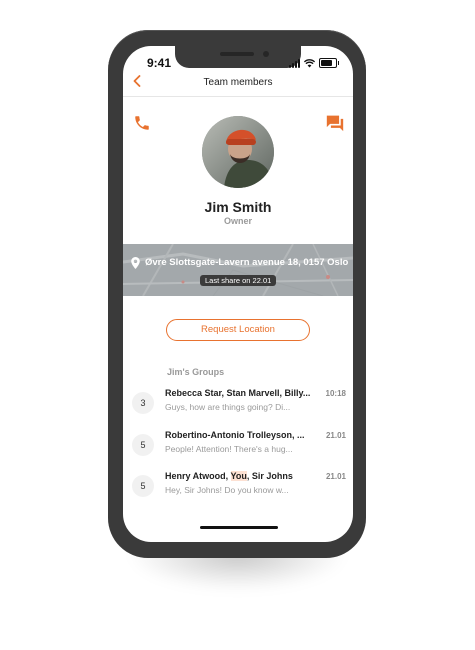 This screenshot has width=475, height=650. Describe the element at coordinates (266, 54) in the screenshot. I see `front-camera` at that location.